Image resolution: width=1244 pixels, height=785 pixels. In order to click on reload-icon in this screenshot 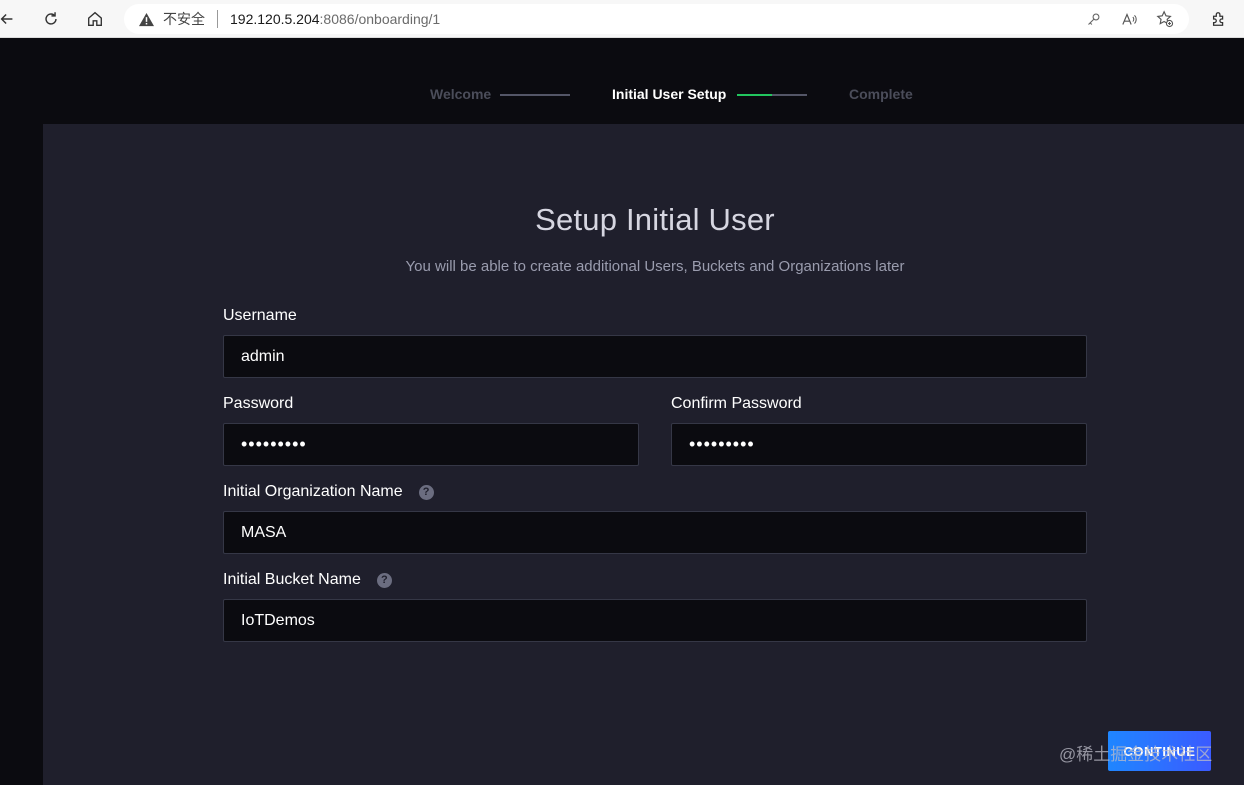, I will do `click(51, 19)`.